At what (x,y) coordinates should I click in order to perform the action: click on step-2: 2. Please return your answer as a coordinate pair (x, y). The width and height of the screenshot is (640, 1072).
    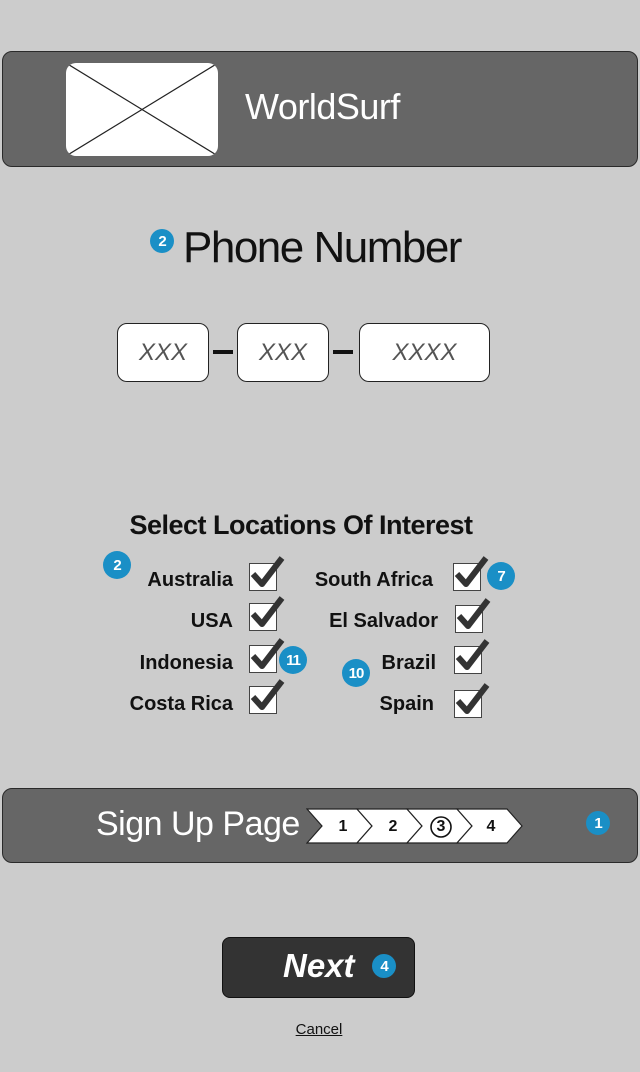
    Looking at the image, I should click on (393, 827).